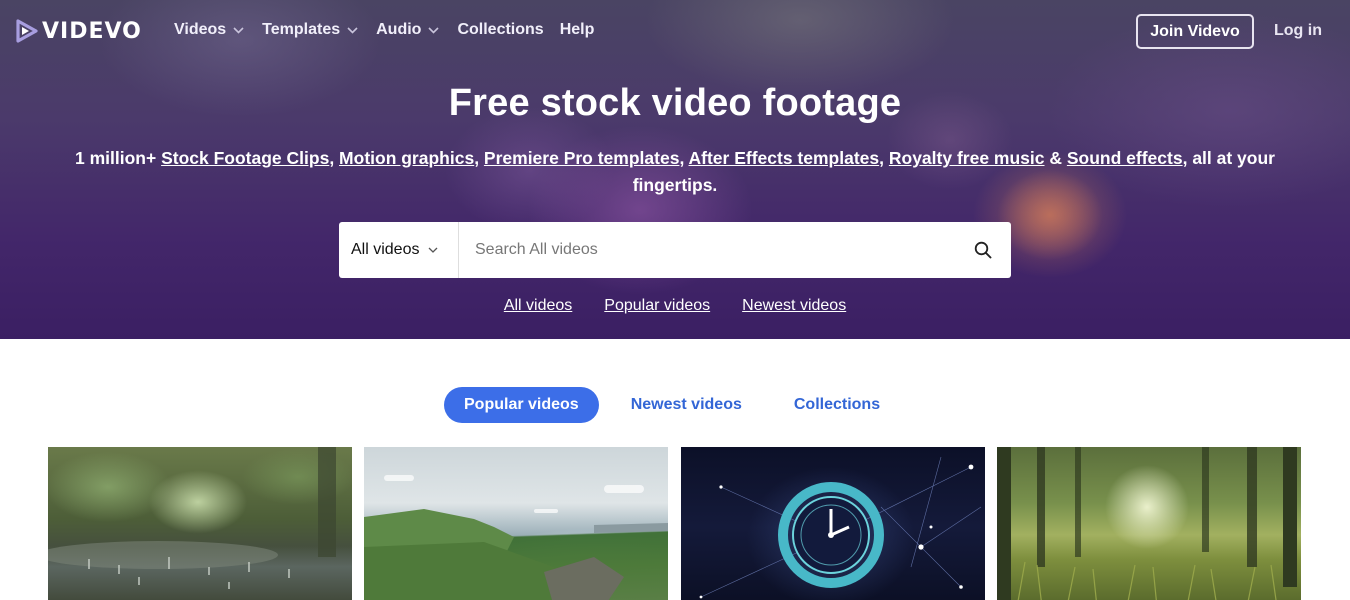 The width and height of the screenshot is (1350, 600). I want to click on link-premiere-templates: Premiere Pro templates, so click(582, 158).